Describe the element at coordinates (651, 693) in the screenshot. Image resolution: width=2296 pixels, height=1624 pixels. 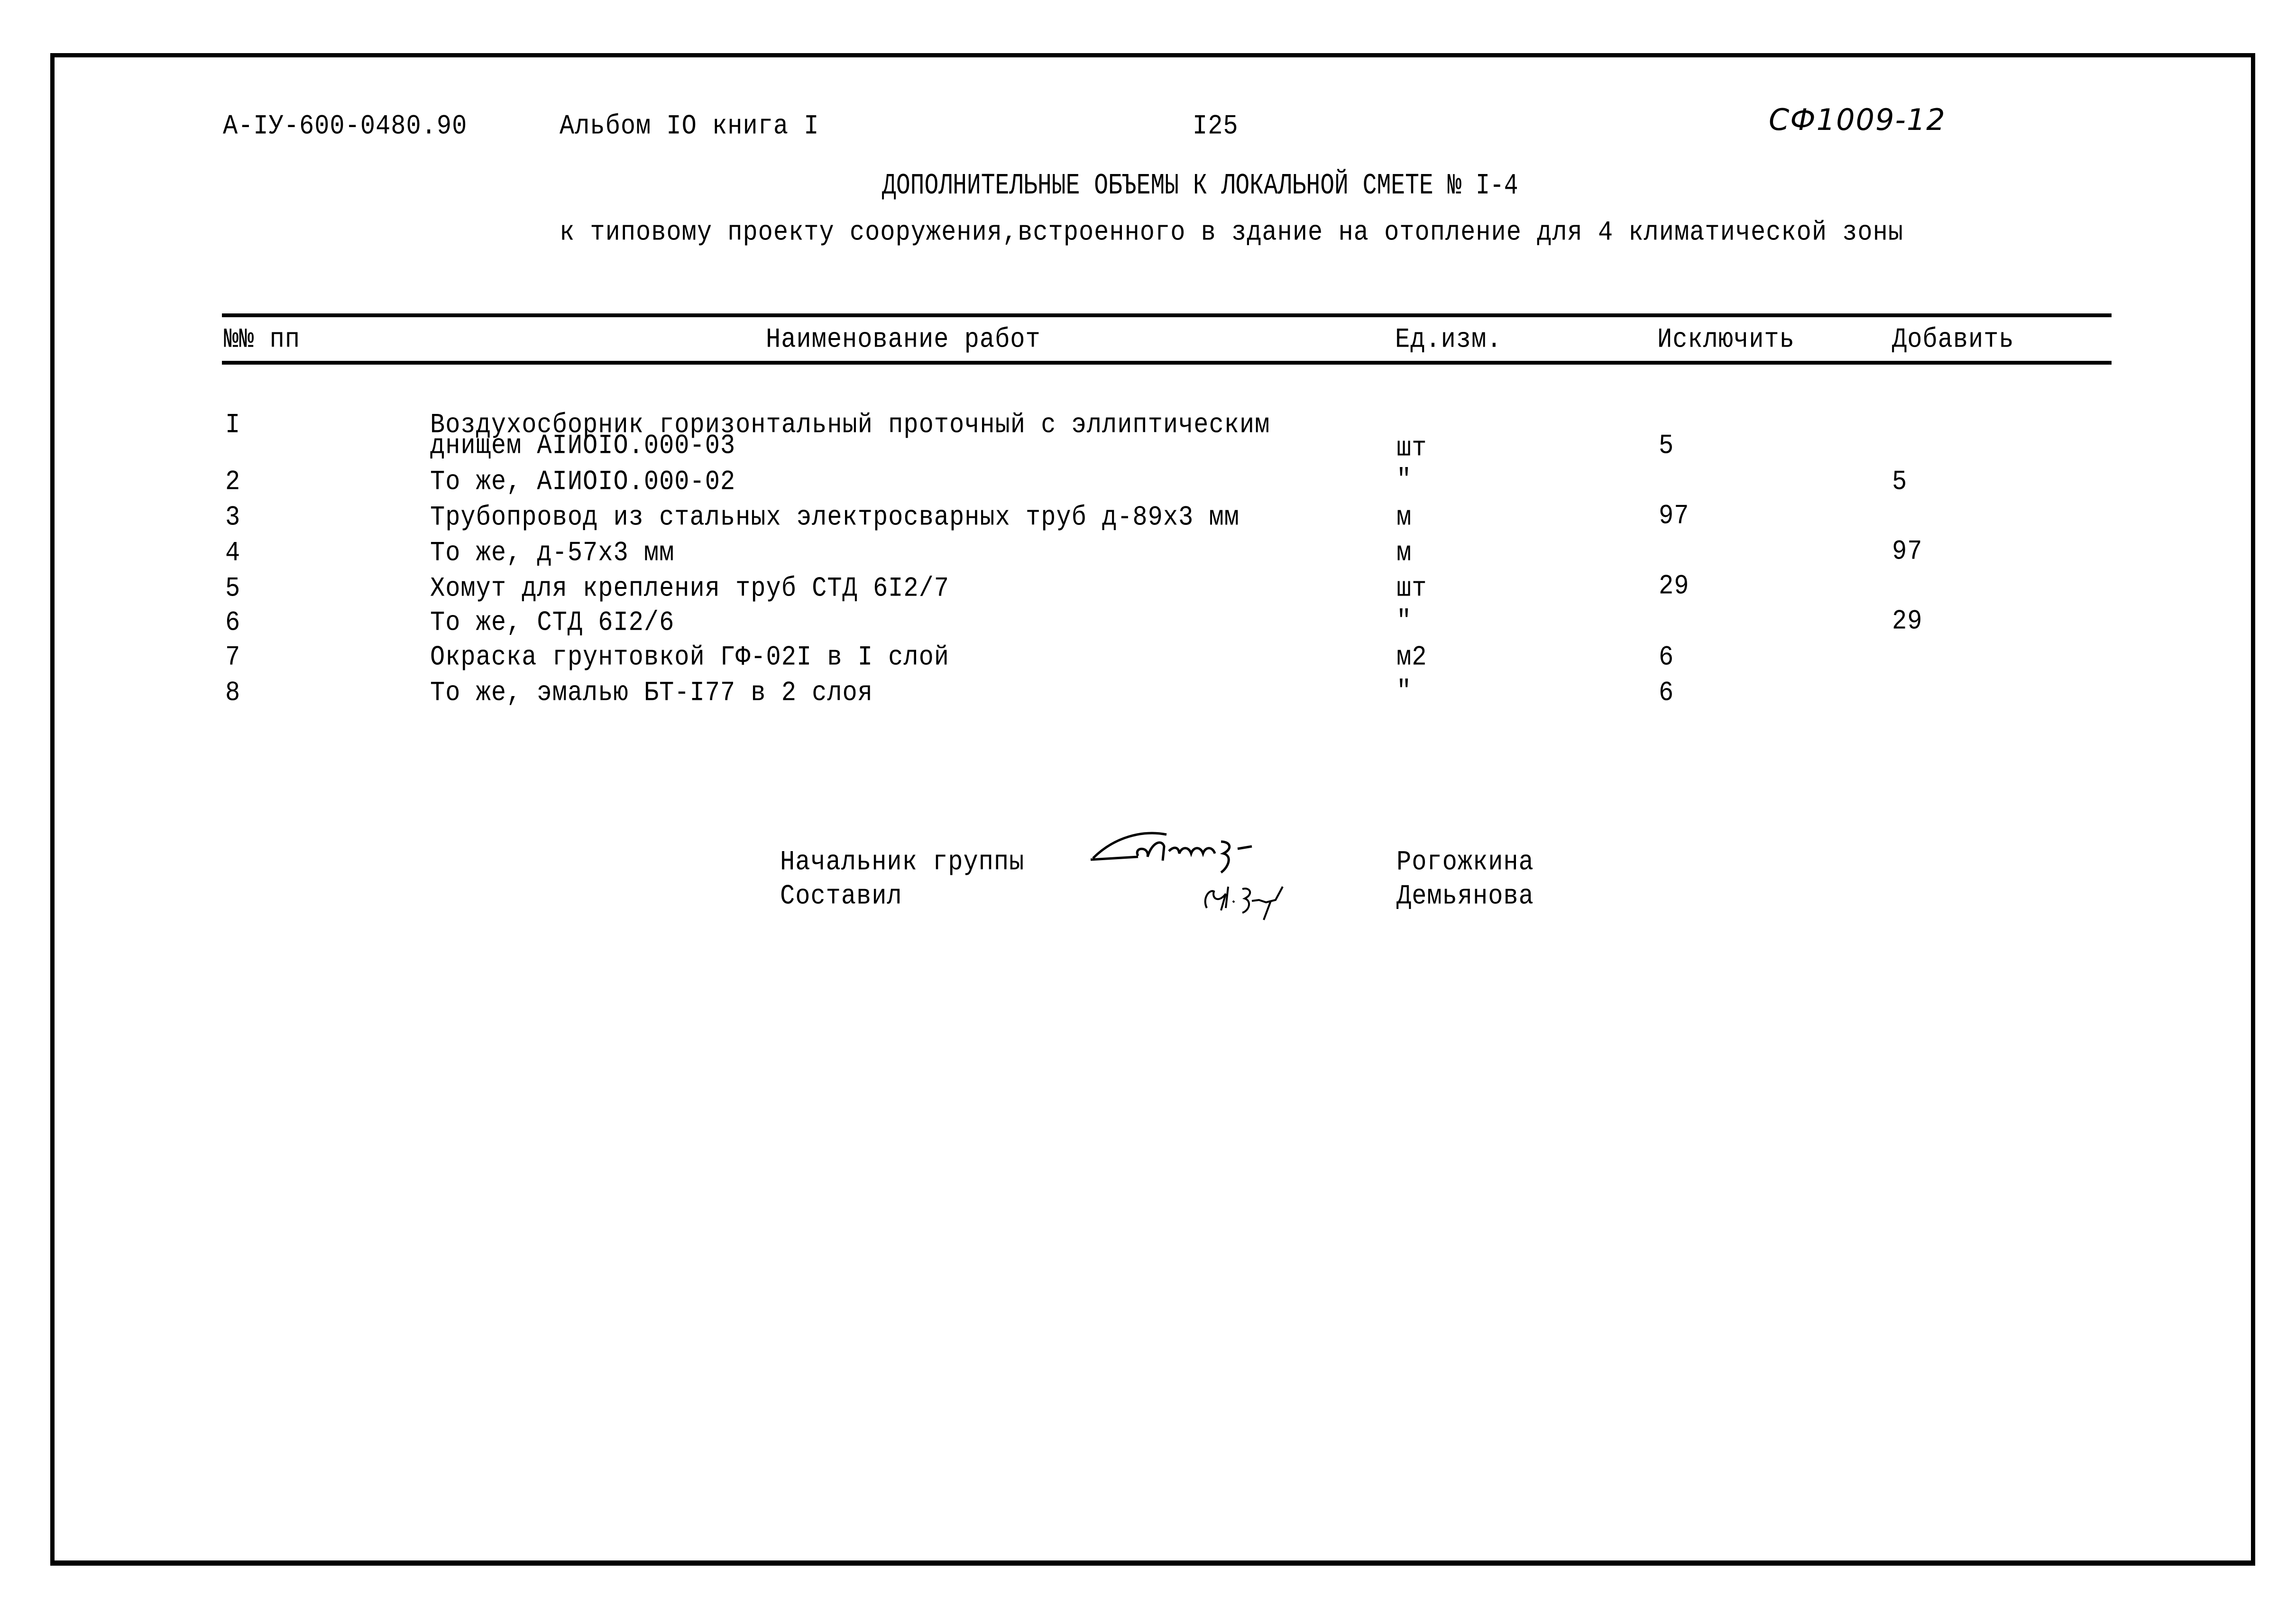
I see `row-name: То же, эмалью БТ-I77 в 2 слоя` at that location.